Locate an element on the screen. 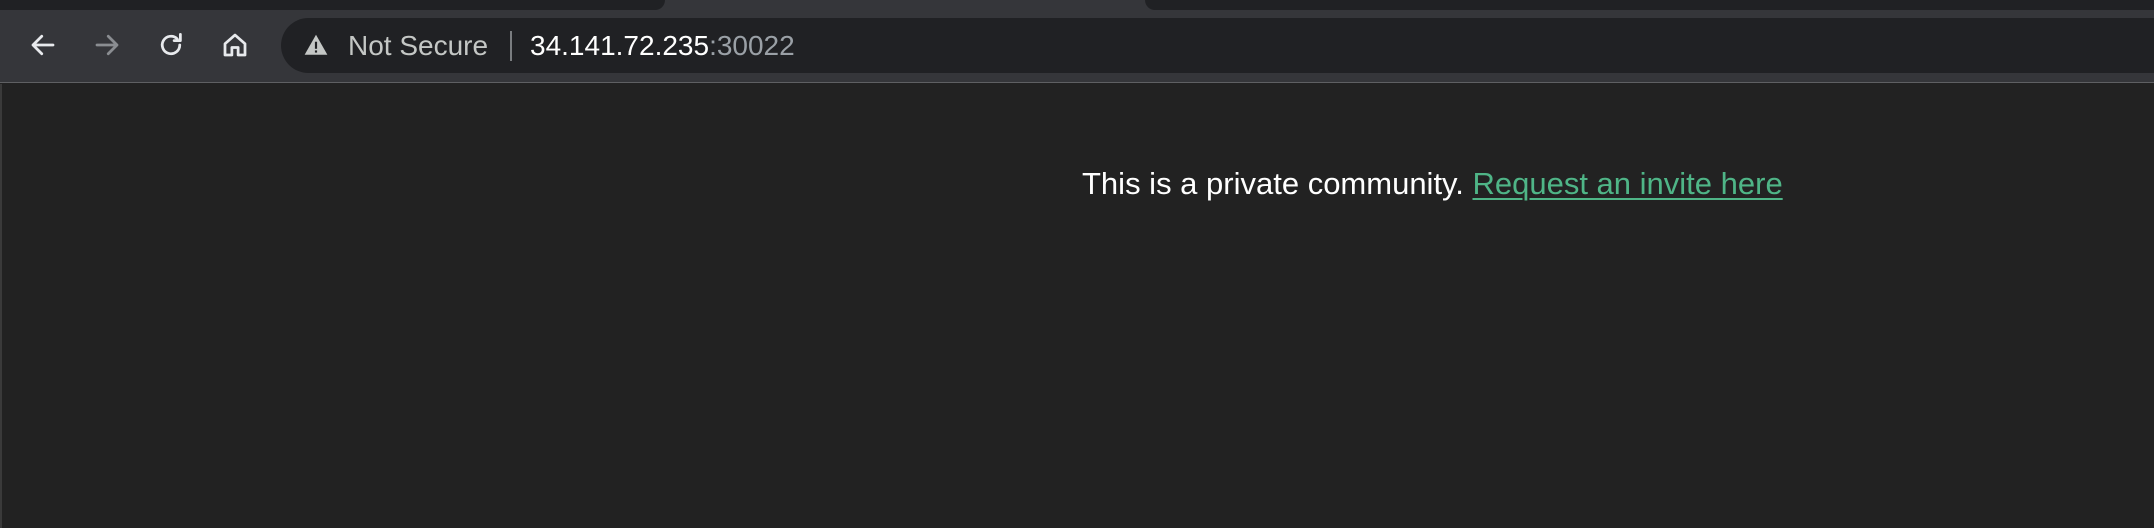 This screenshot has height=528, width=2154. request-invite-link: Request an invite here is located at coordinates (1627, 183).